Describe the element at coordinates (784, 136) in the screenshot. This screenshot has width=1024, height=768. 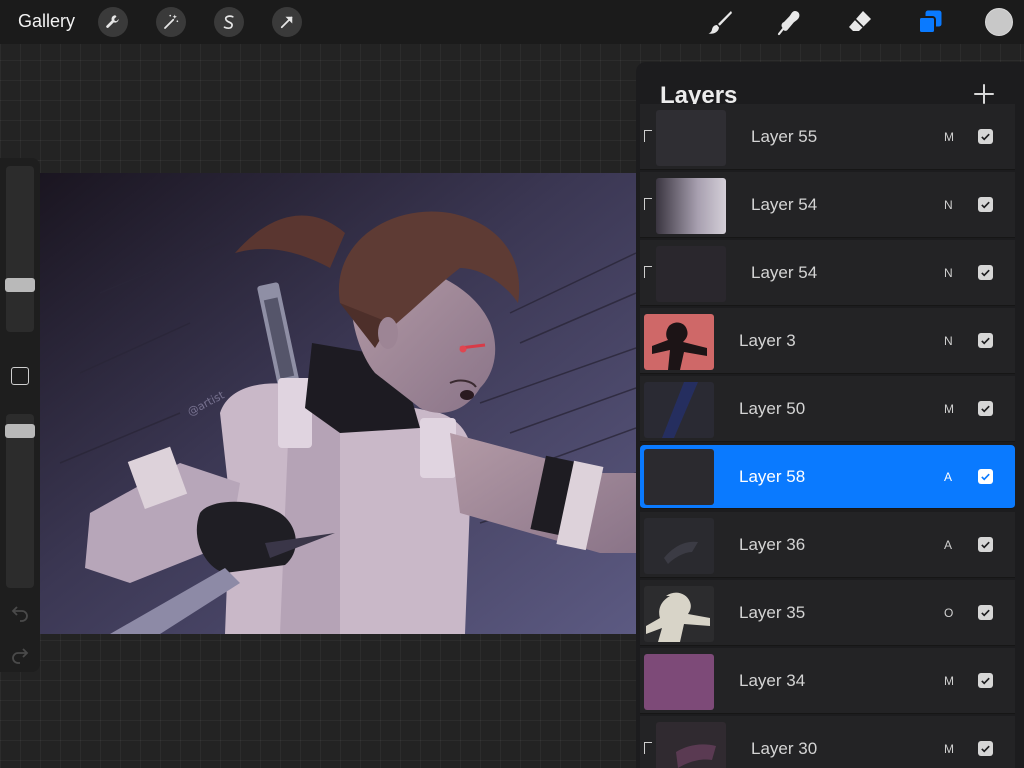
I see `layer-name: Layer 55` at that location.